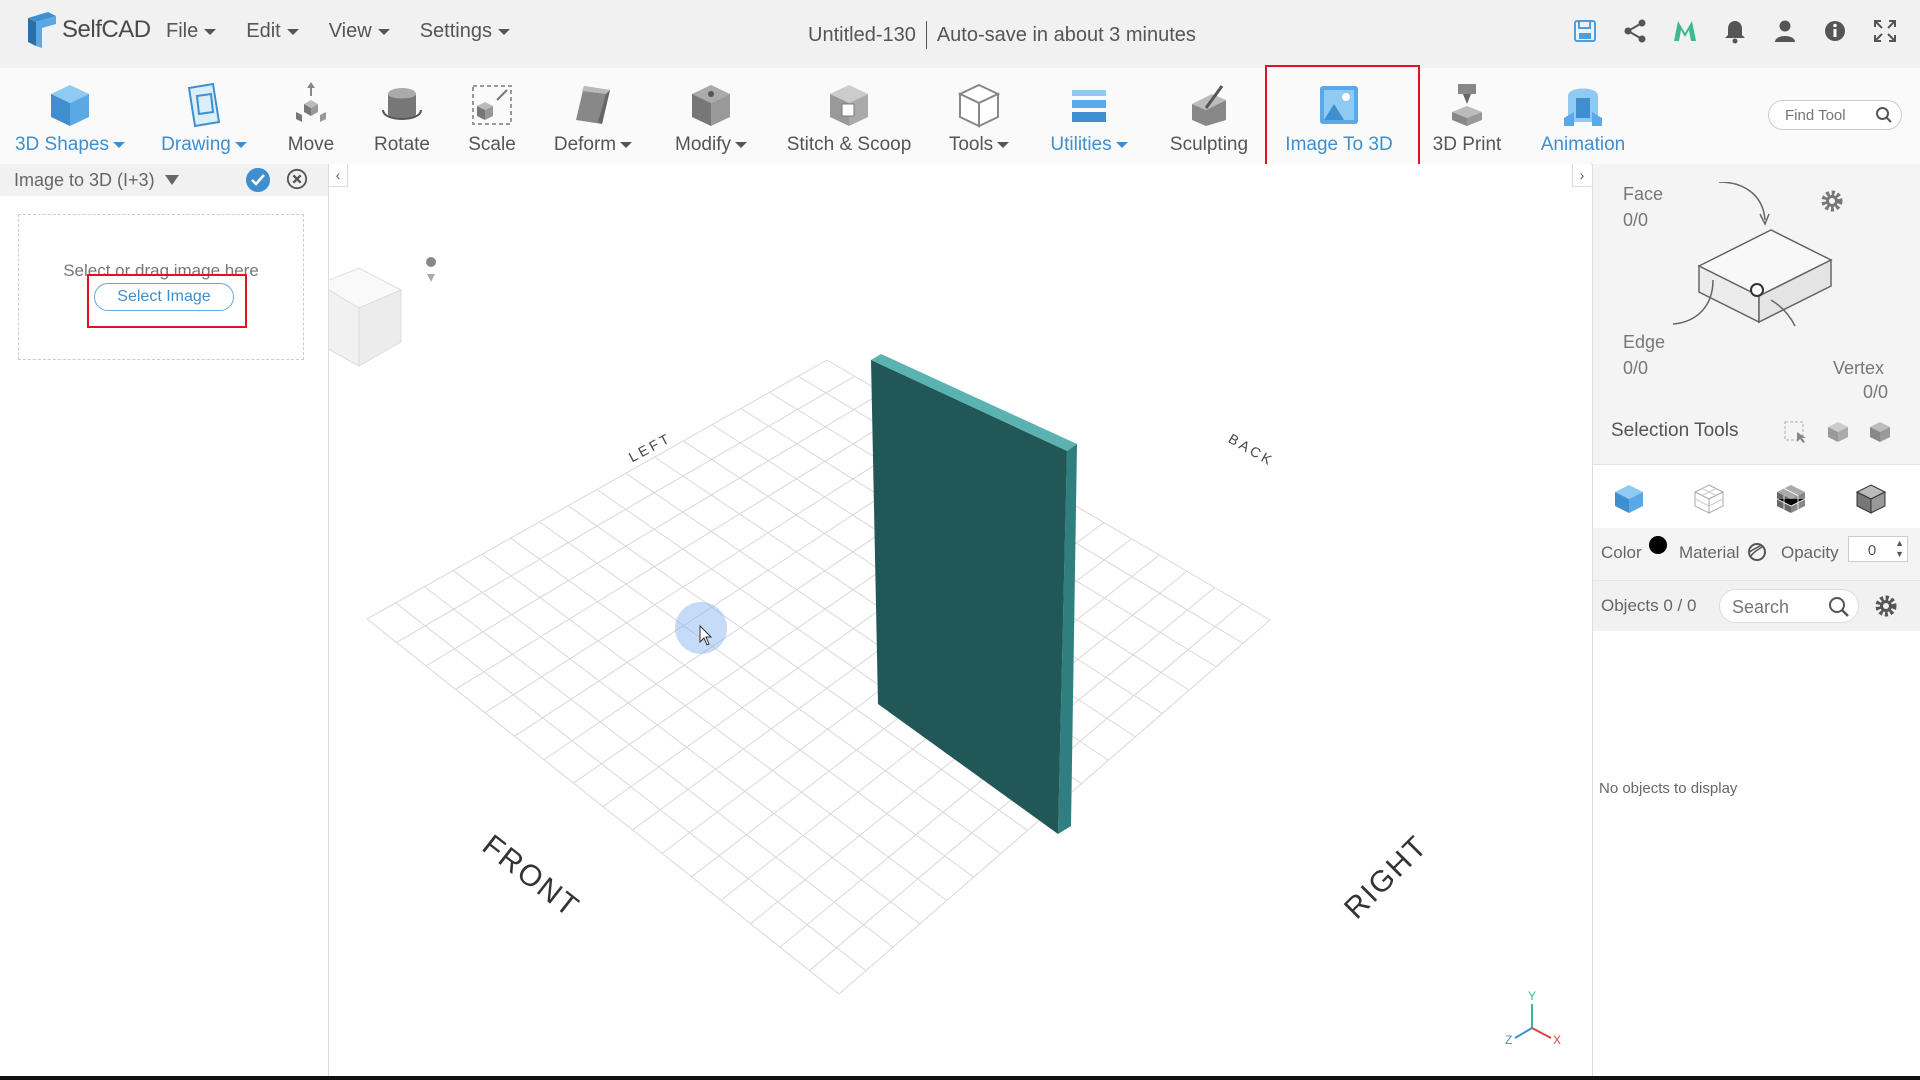 The width and height of the screenshot is (1920, 1080). What do you see at coordinates (1685, 31) in the screenshot?
I see `m-logo-icon` at bounding box center [1685, 31].